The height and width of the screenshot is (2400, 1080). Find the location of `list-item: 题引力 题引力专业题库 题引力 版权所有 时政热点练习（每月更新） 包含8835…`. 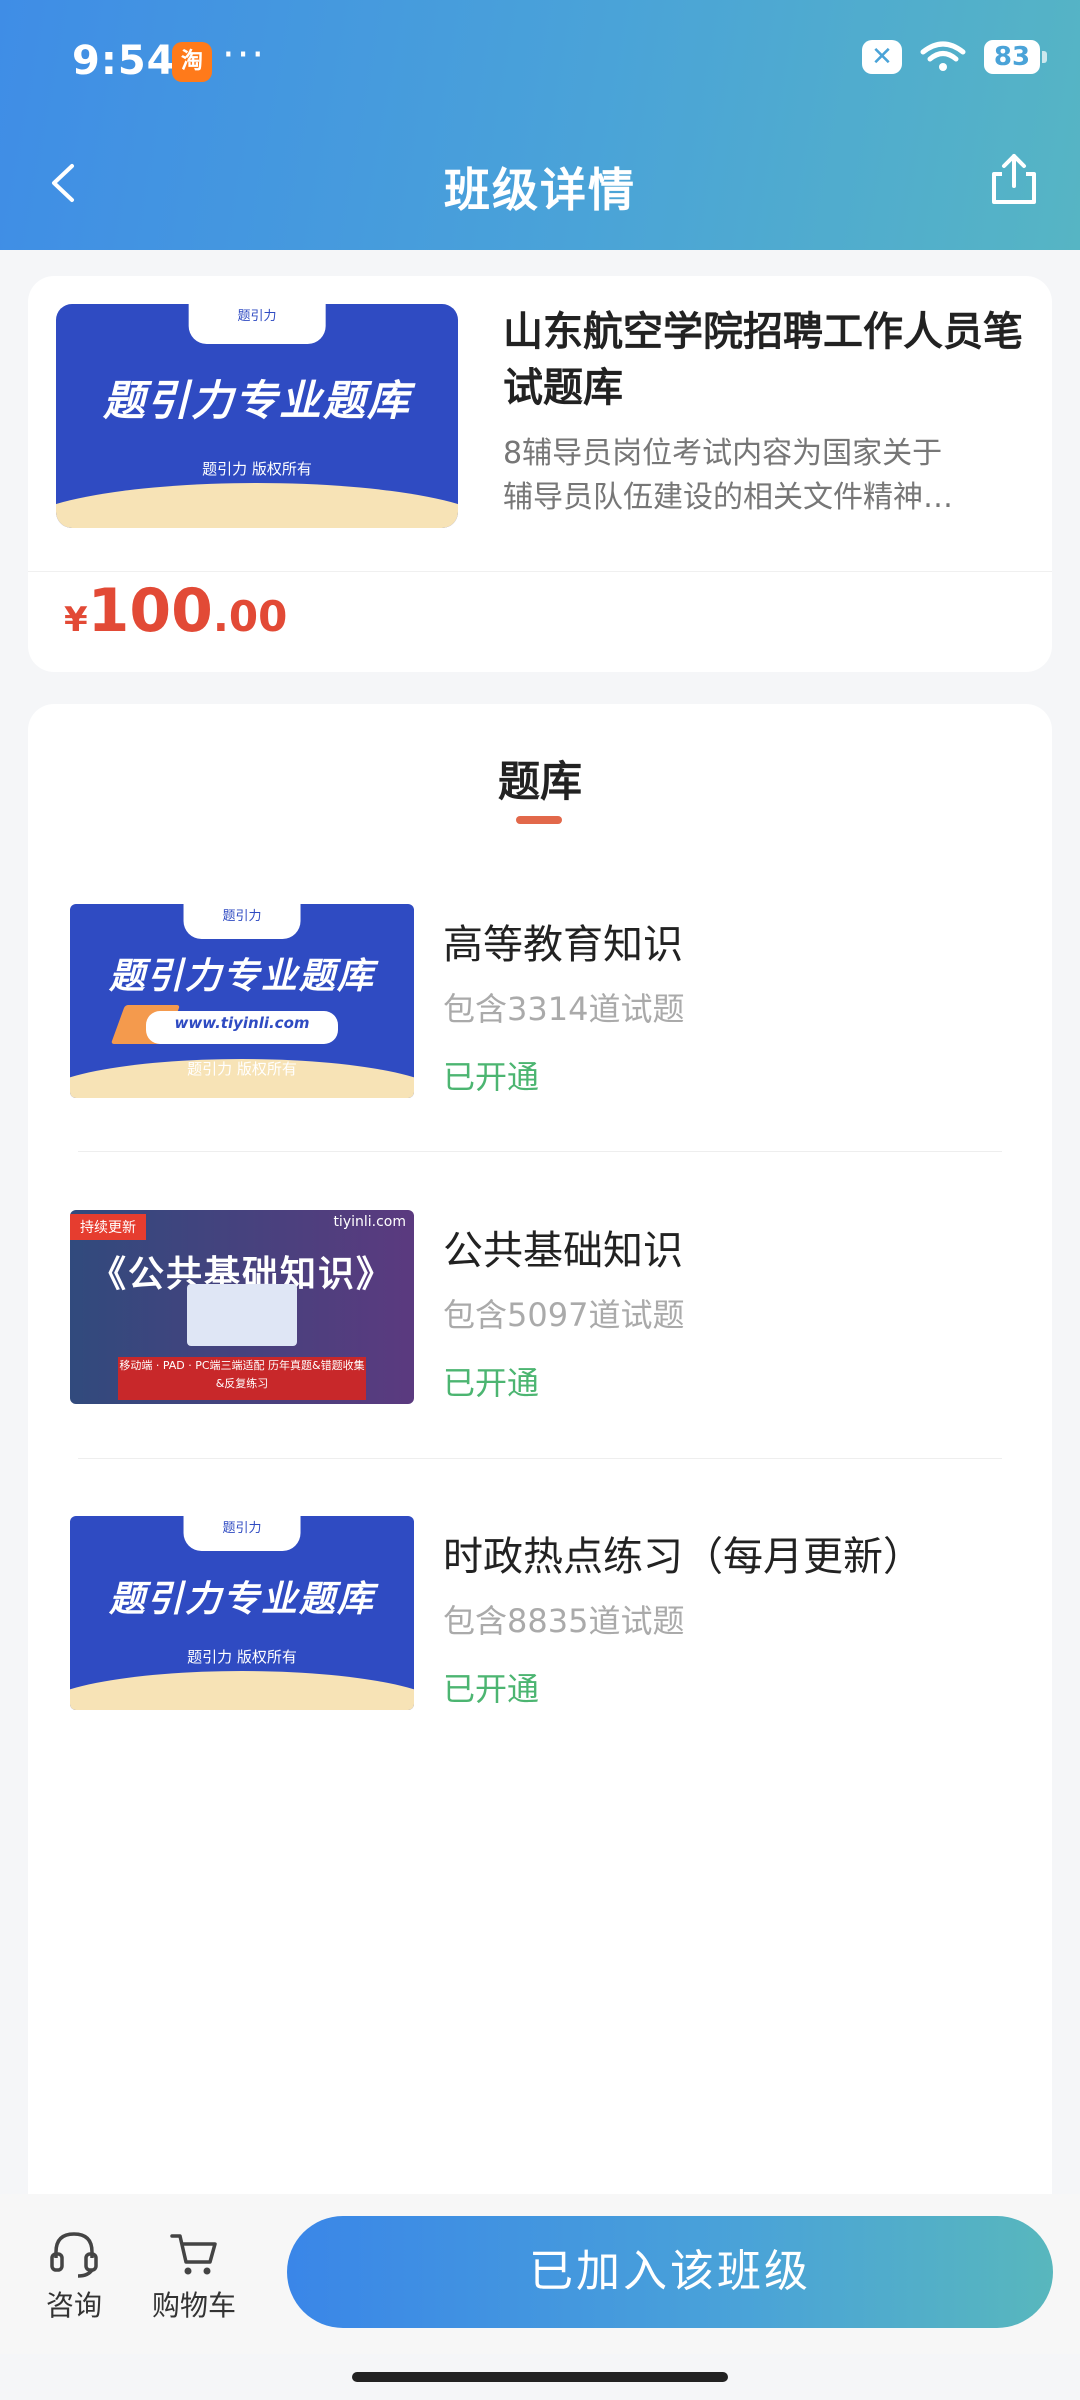

list-item: 题引力 题引力专业题库 题引力 版权所有 时政热点练习（每月更新） 包含8835… is located at coordinates (540, 1616).